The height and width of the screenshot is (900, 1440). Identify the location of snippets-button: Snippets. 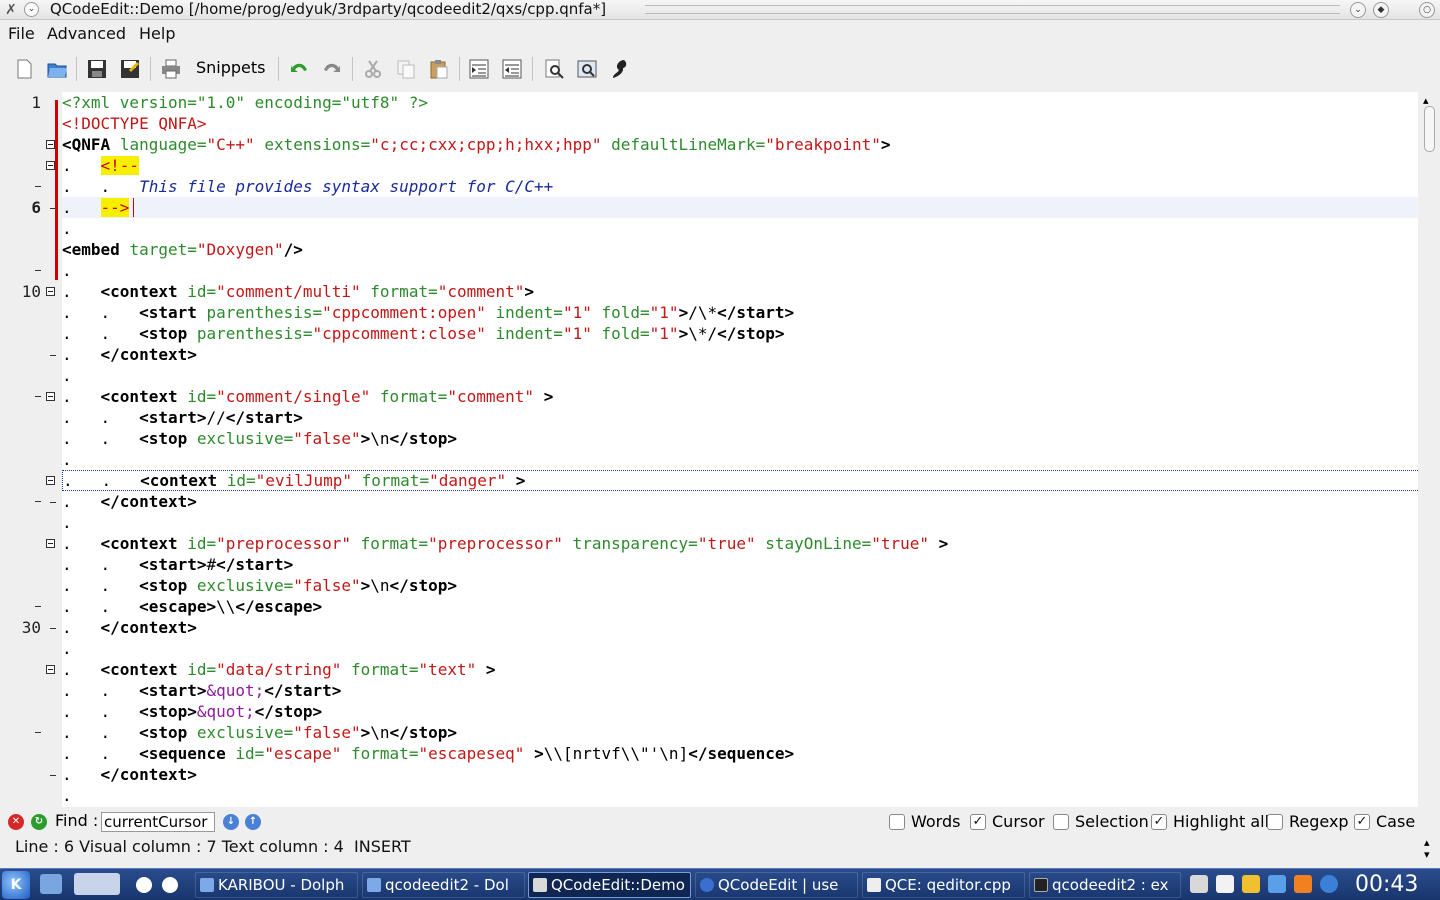
(231, 68).